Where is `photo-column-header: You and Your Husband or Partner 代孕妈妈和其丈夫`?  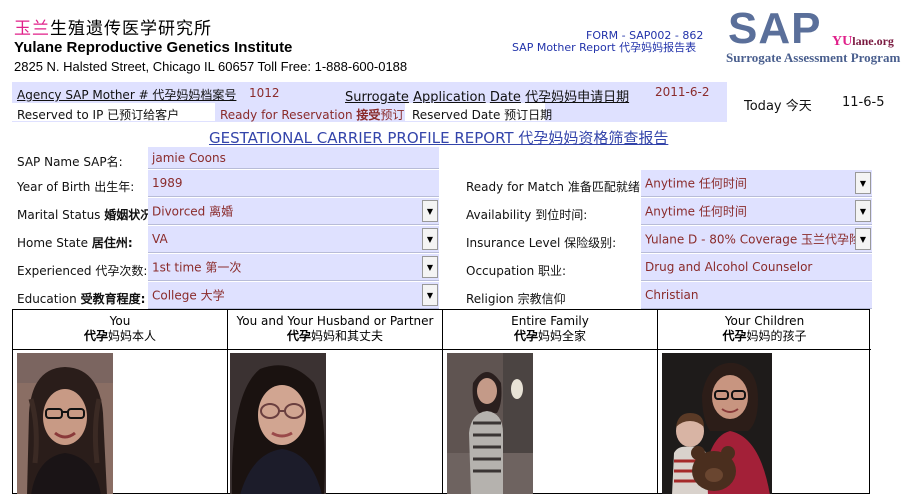 photo-column-header: You and Your Husband or Partner 代孕妈妈和其丈夫 is located at coordinates (335, 330).